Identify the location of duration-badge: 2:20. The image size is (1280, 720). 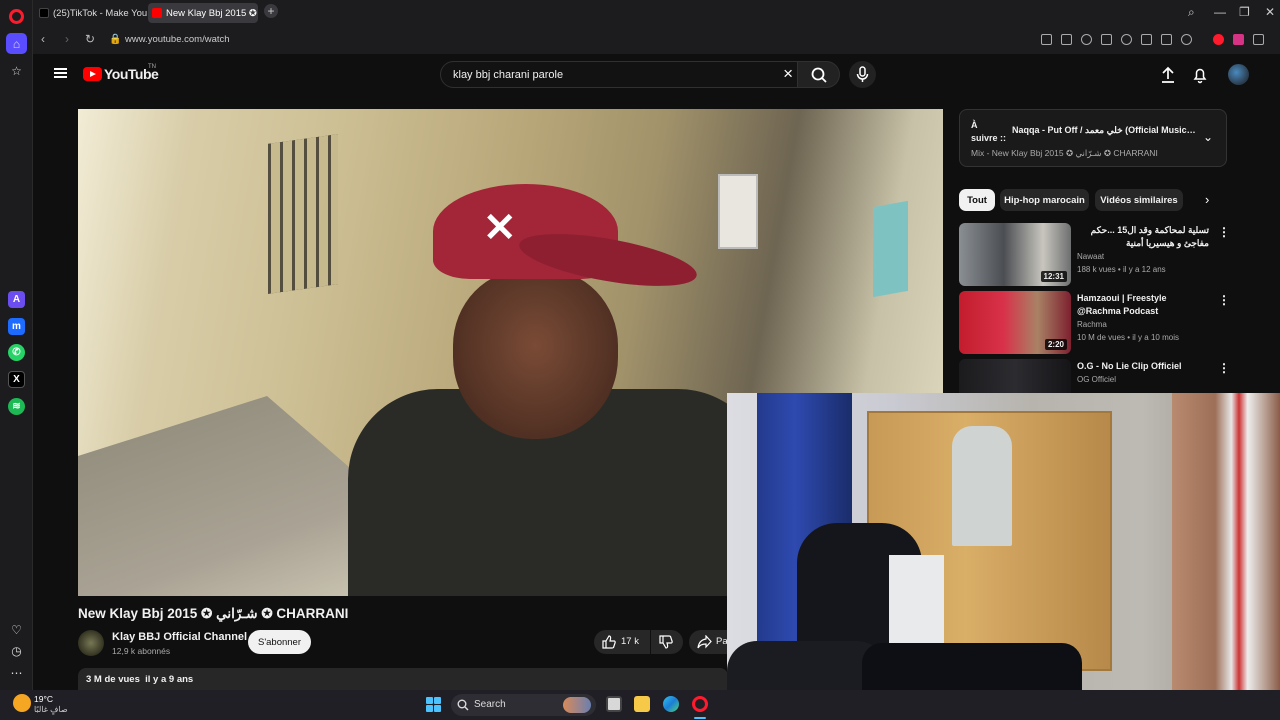
(1055, 344).